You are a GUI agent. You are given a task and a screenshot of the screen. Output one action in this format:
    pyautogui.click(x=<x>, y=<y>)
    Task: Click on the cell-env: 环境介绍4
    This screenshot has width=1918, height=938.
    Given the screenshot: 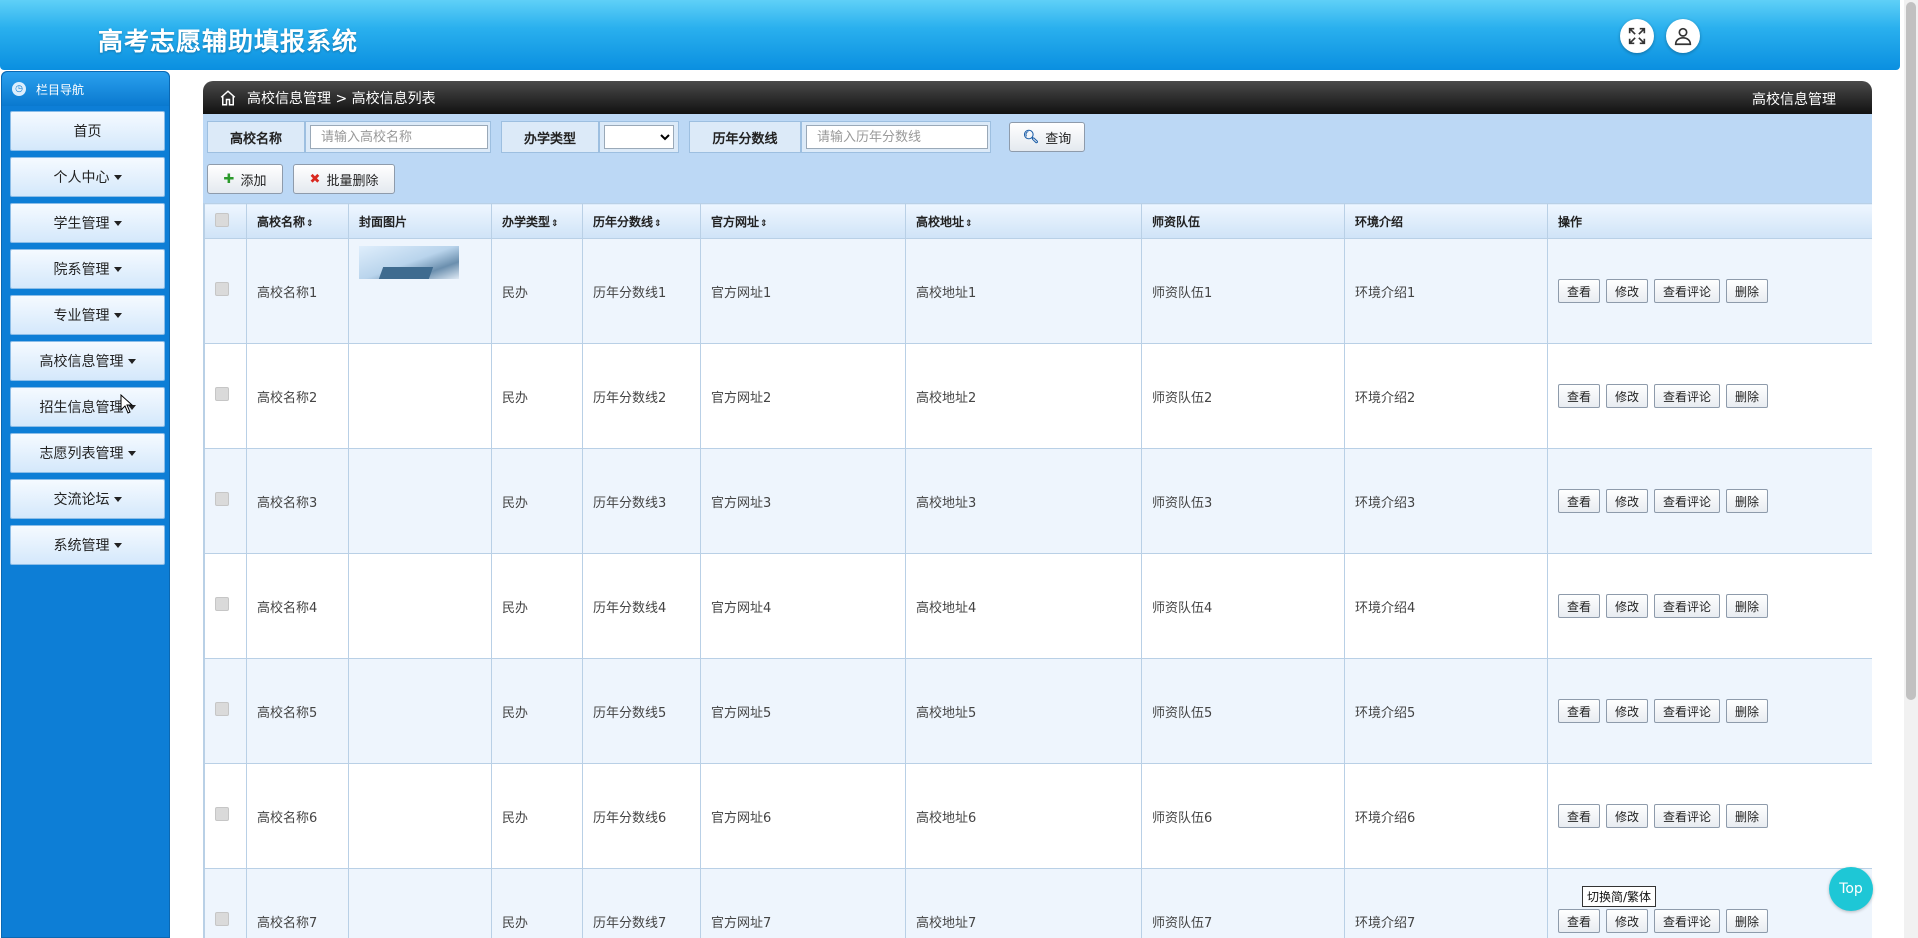 What is the action you would take?
    pyautogui.click(x=1446, y=606)
    